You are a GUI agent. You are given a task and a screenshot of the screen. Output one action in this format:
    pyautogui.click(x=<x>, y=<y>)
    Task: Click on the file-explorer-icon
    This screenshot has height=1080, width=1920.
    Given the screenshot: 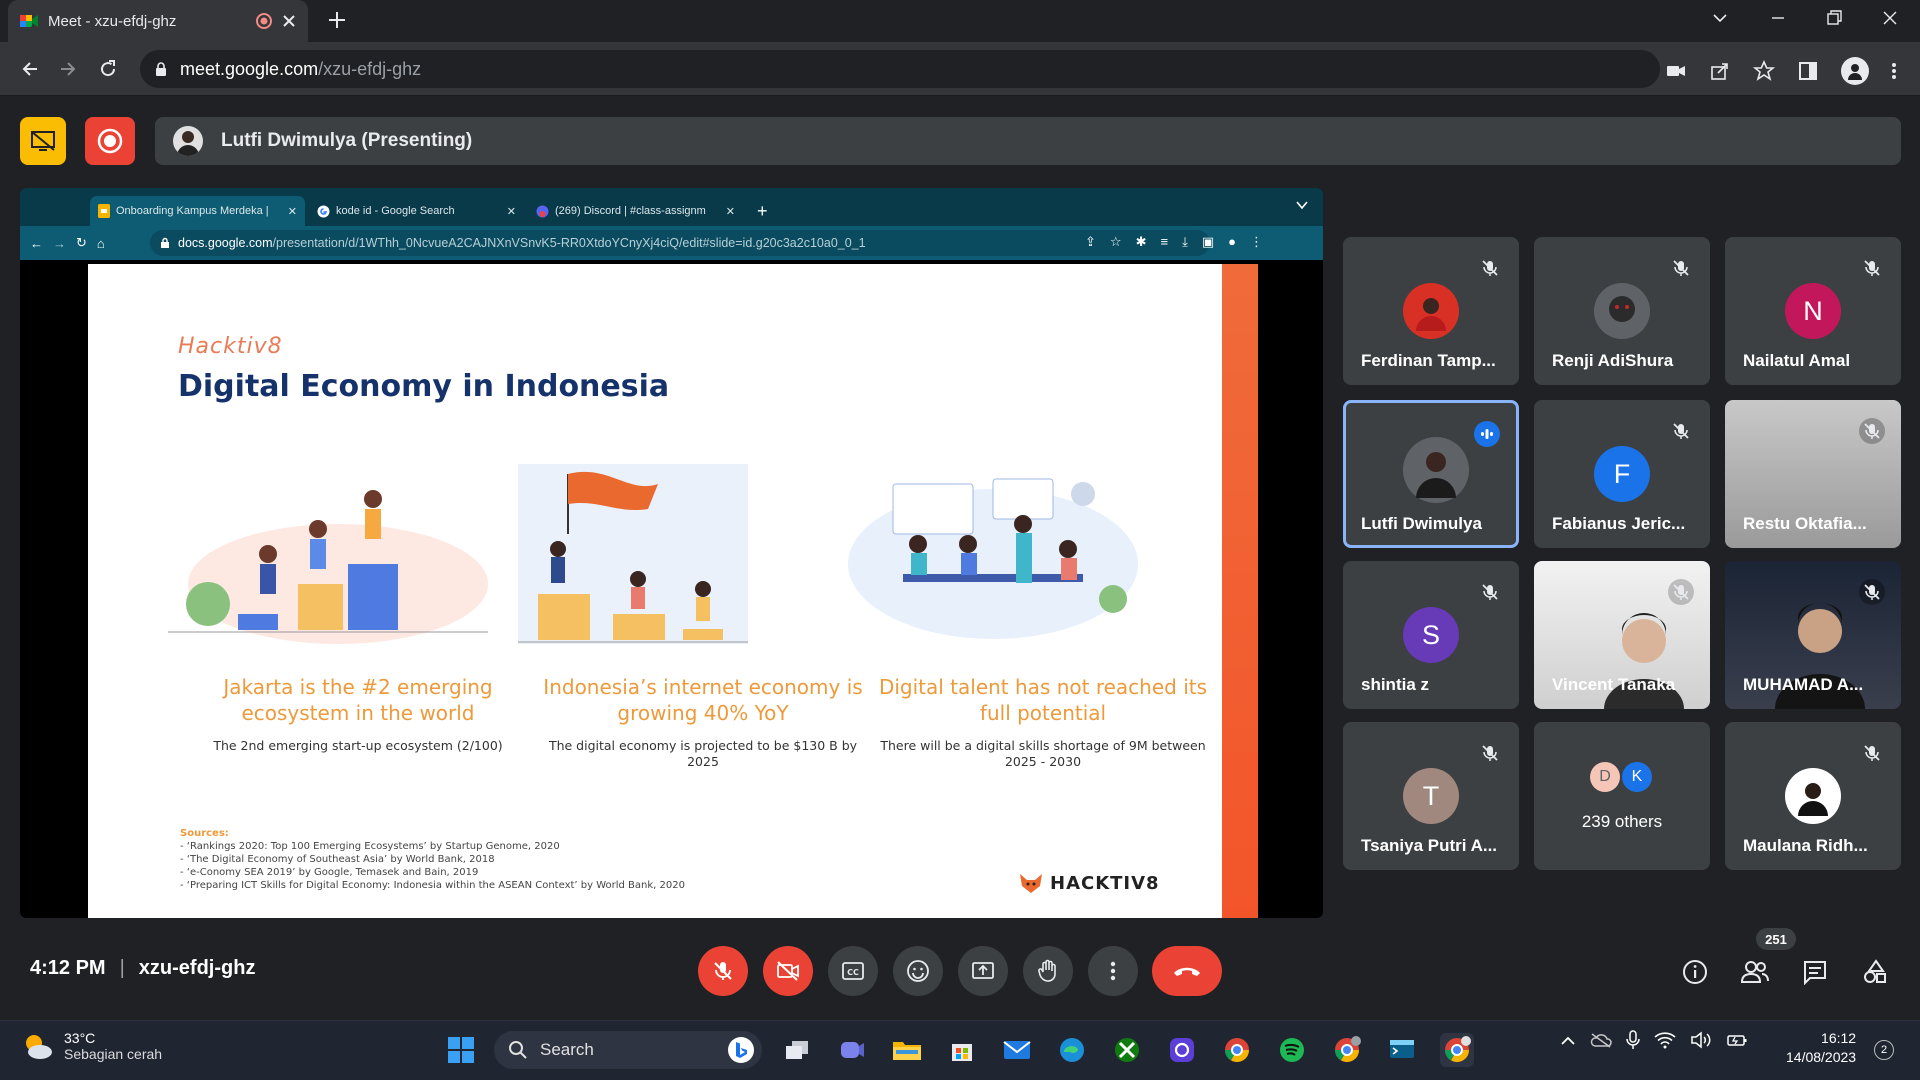 What is the action you would take?
    pyautogui.click(x=907, y=1050)
    